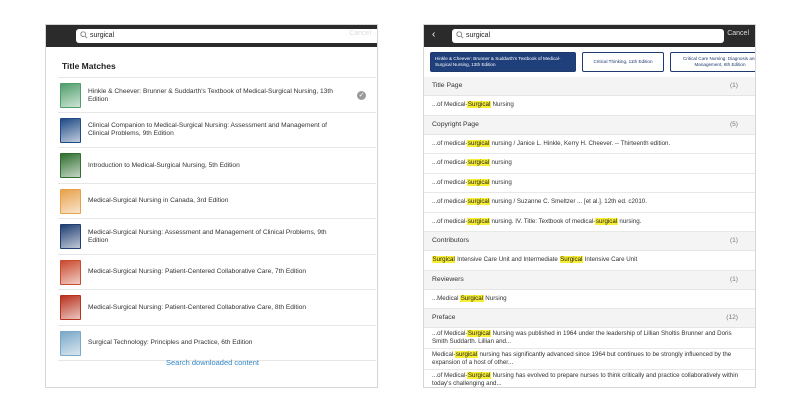 This screenshot has width=800, height=410. I want to click on snippet-fragment: Nursing, so click(495, 298).